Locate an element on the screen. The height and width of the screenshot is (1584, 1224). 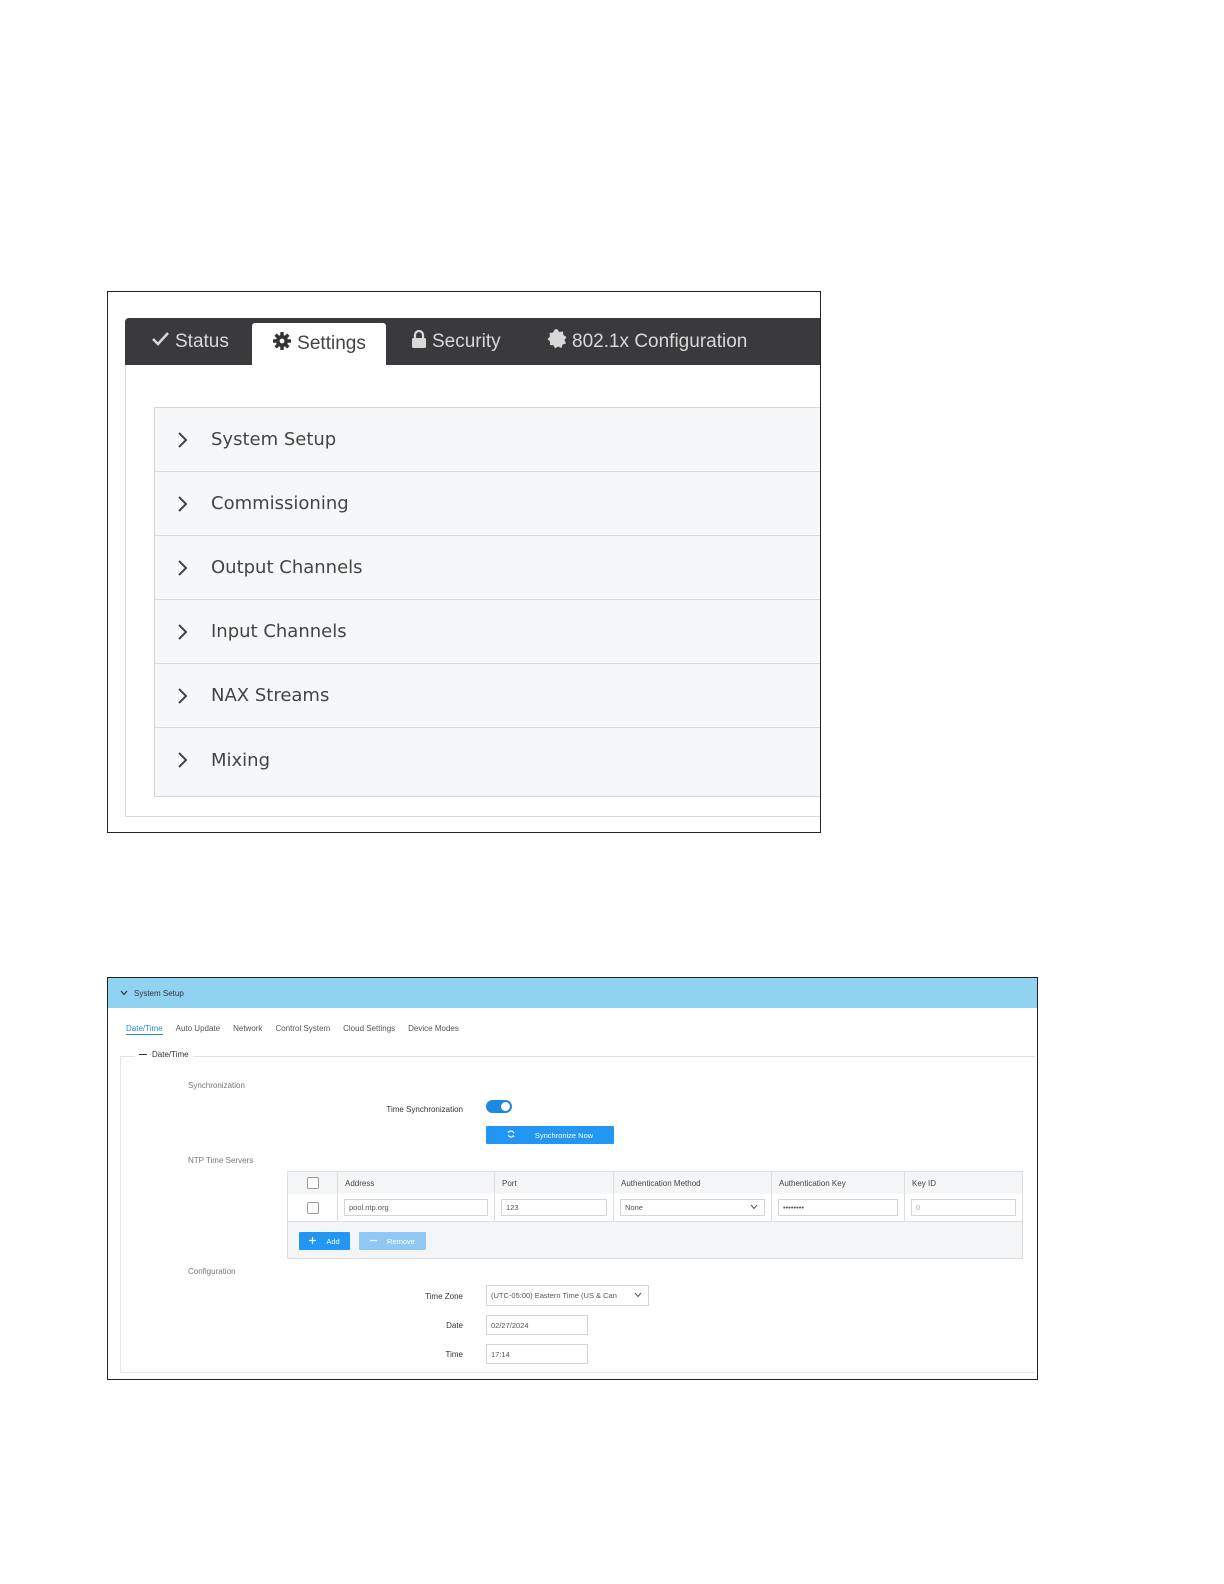
time-label: Time is located at coordinates (454, 1354).